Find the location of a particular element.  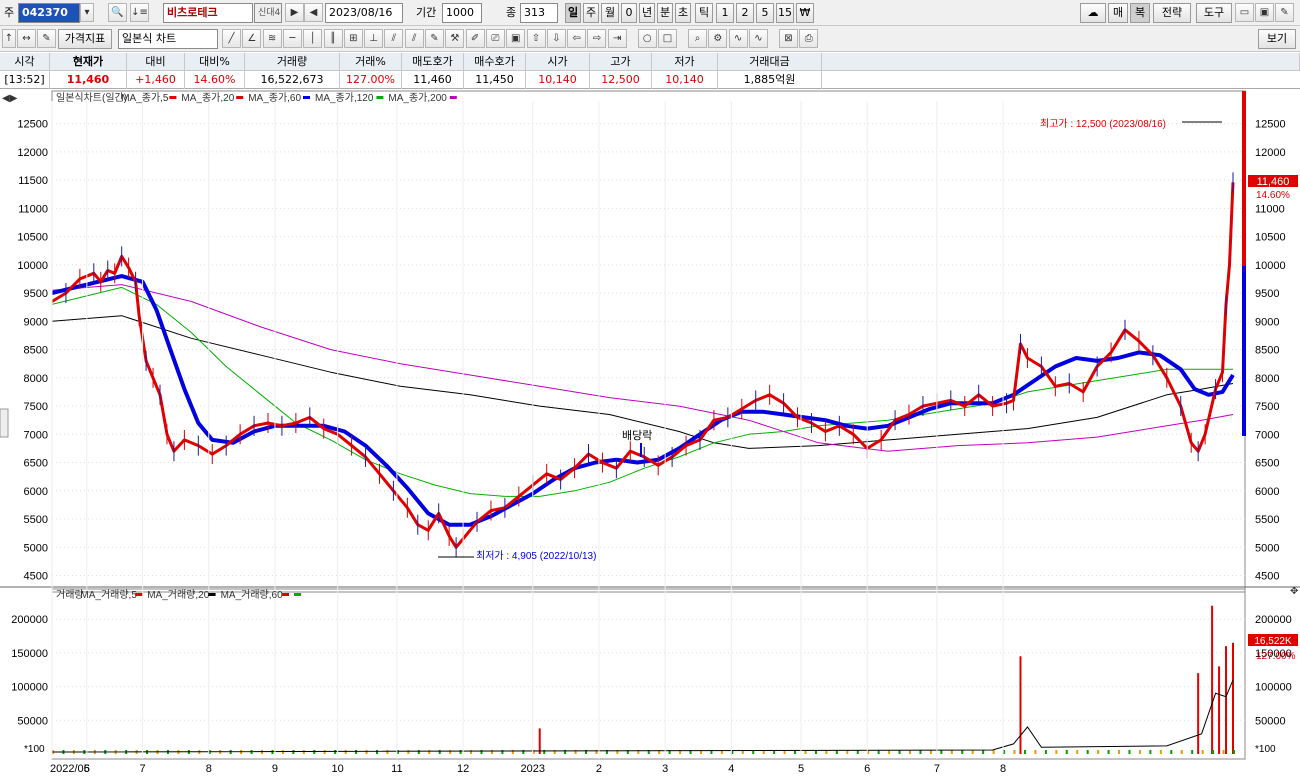

volume-legend-item: MA_거래량,20 is located at coordinates (178, 595).